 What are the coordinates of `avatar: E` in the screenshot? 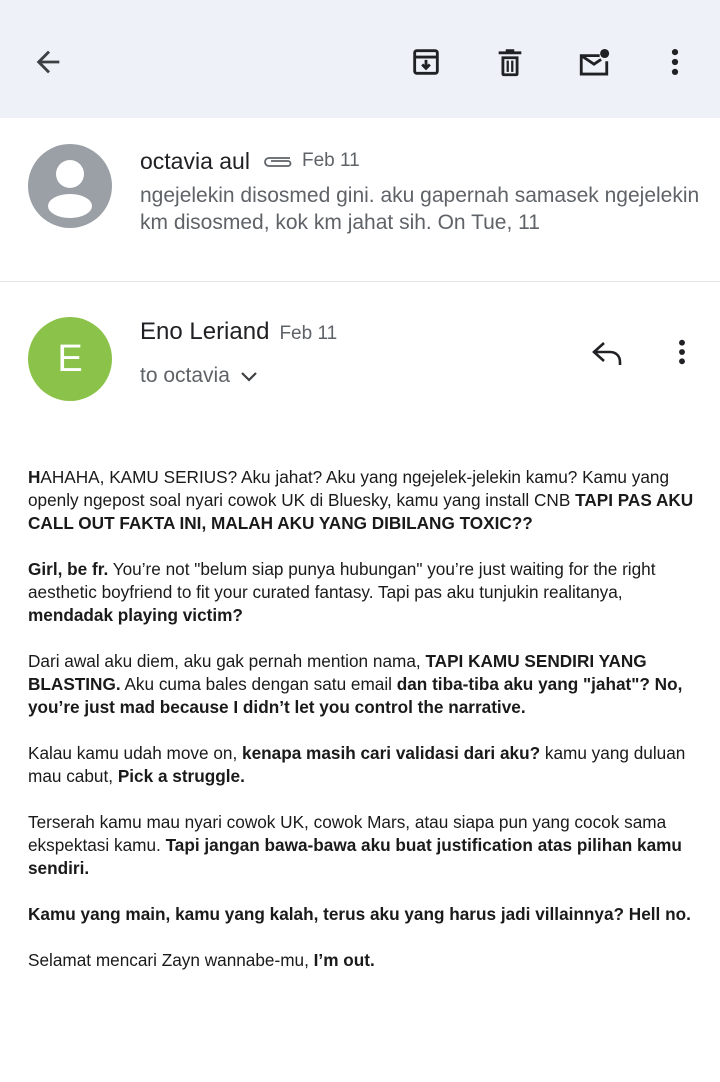 It's located at (70, 359).